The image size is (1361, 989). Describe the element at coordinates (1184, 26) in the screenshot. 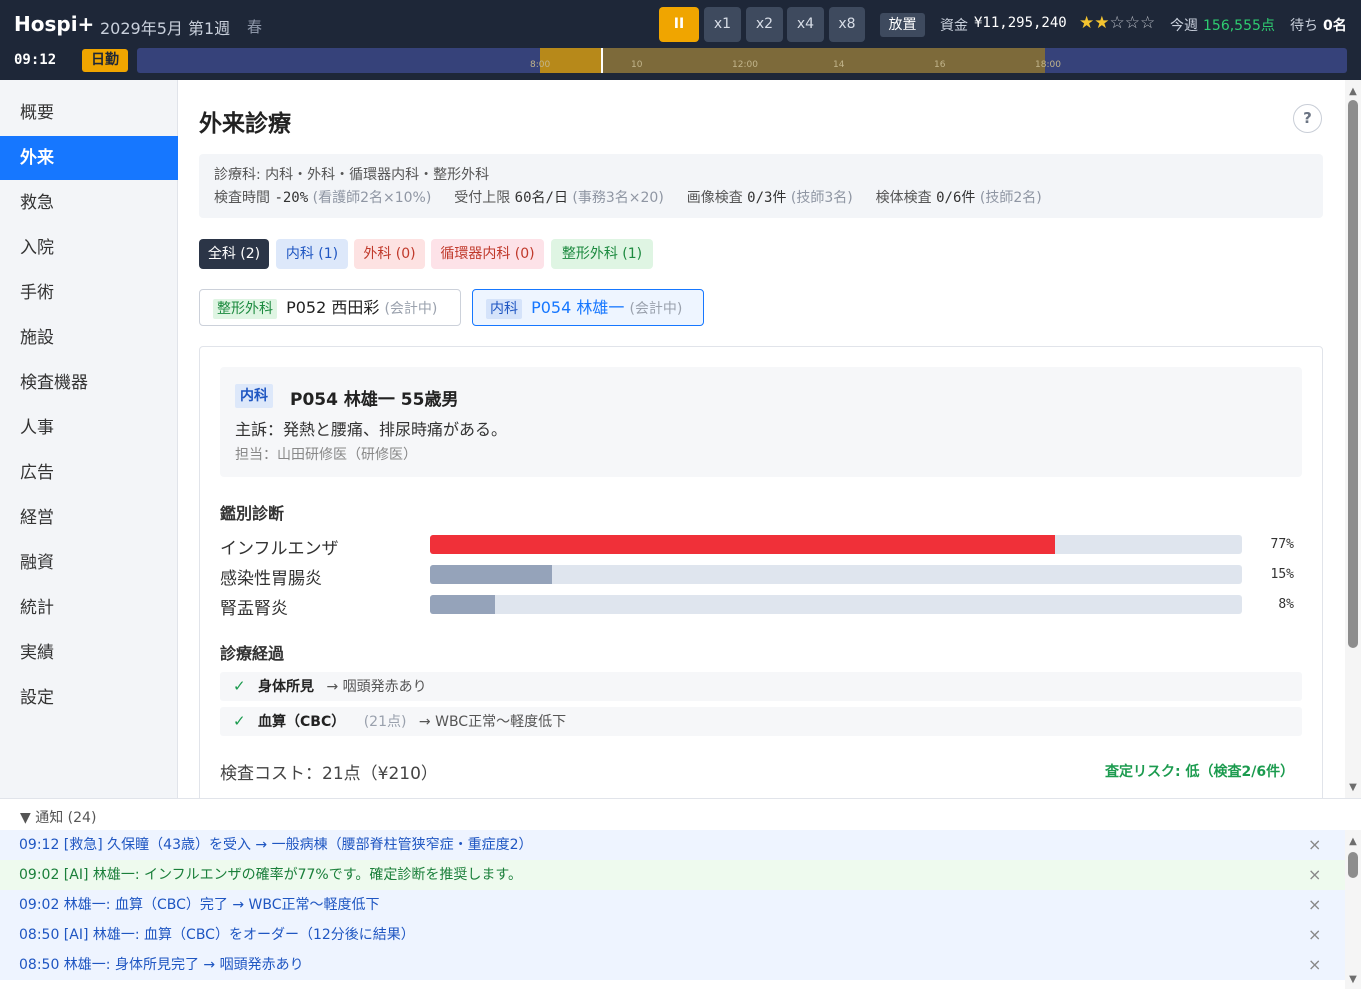

I see `week-label: 今週` at that location.